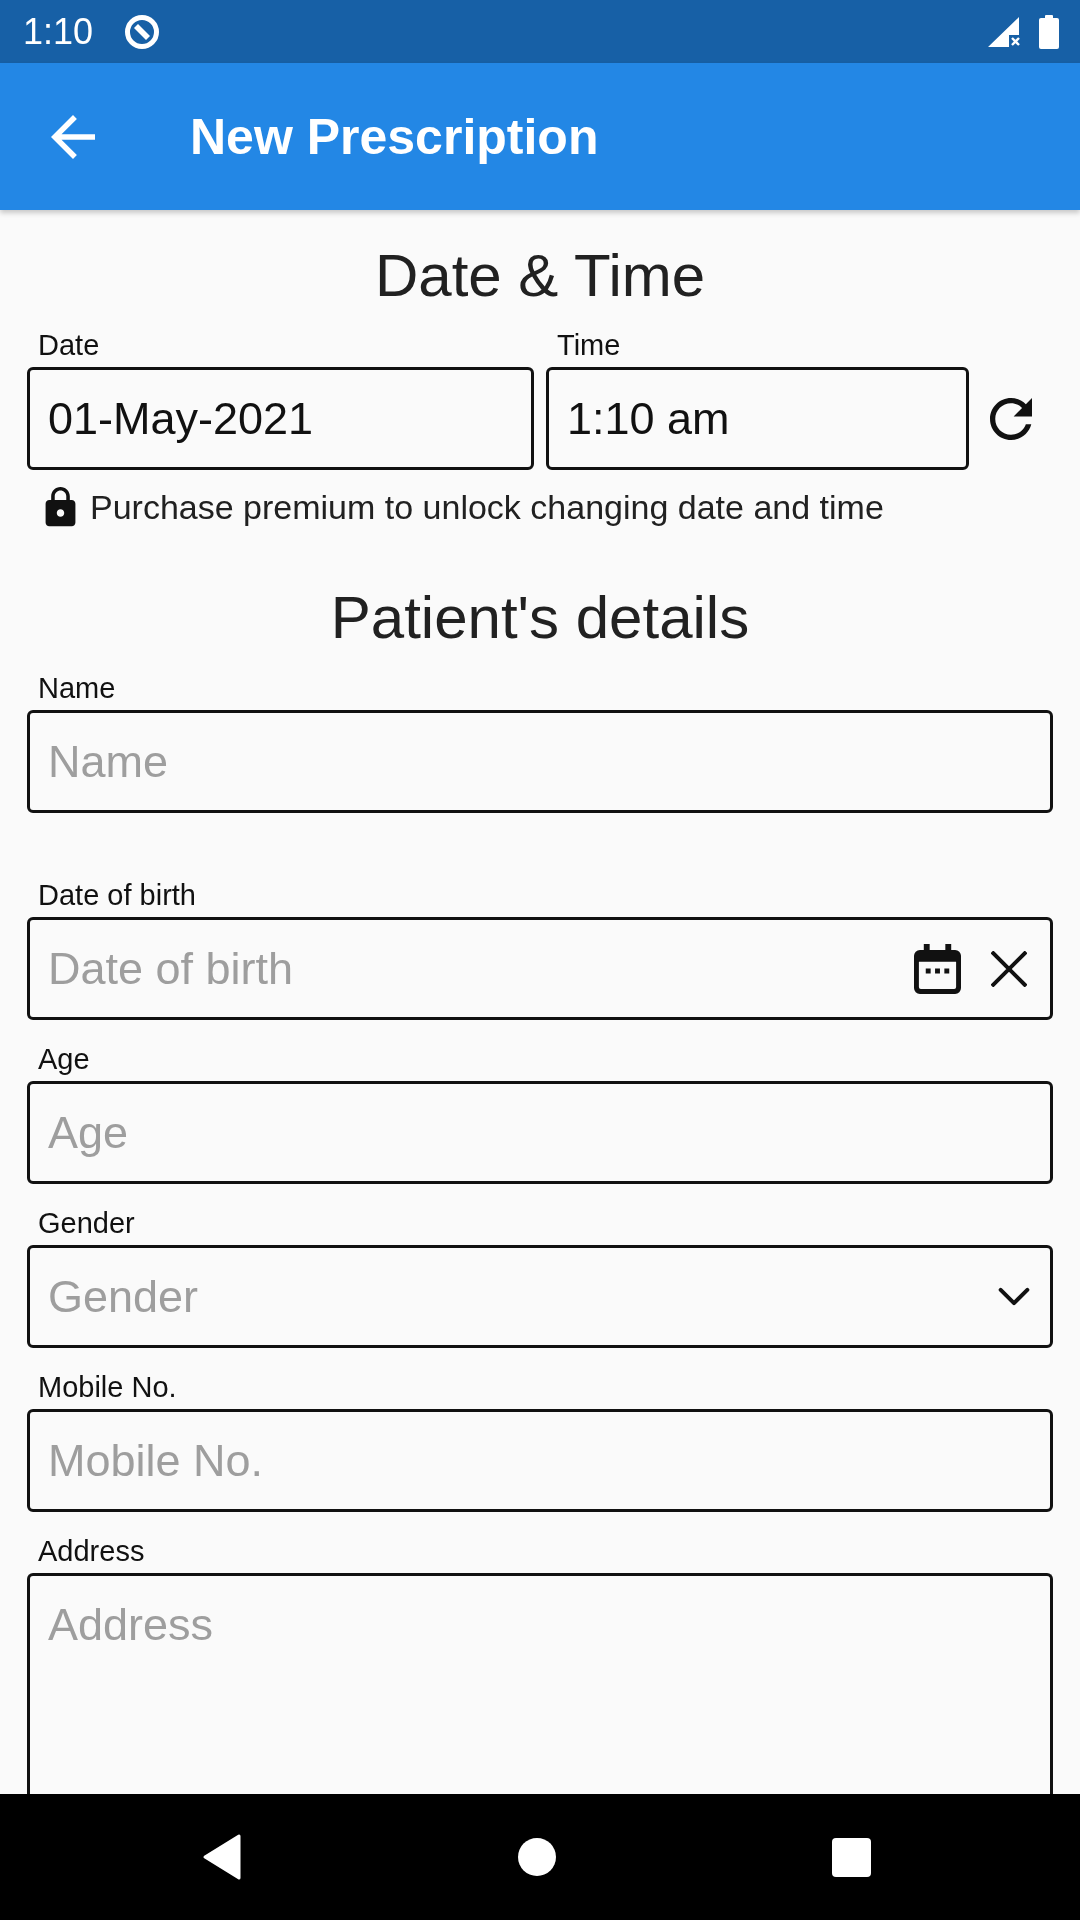 Image resolution: width=1080 pixels, height=1920 pixels. Describe the element at coordinates (540, 1296) in the screenshot. I see `dropdown: Gender` at that location.